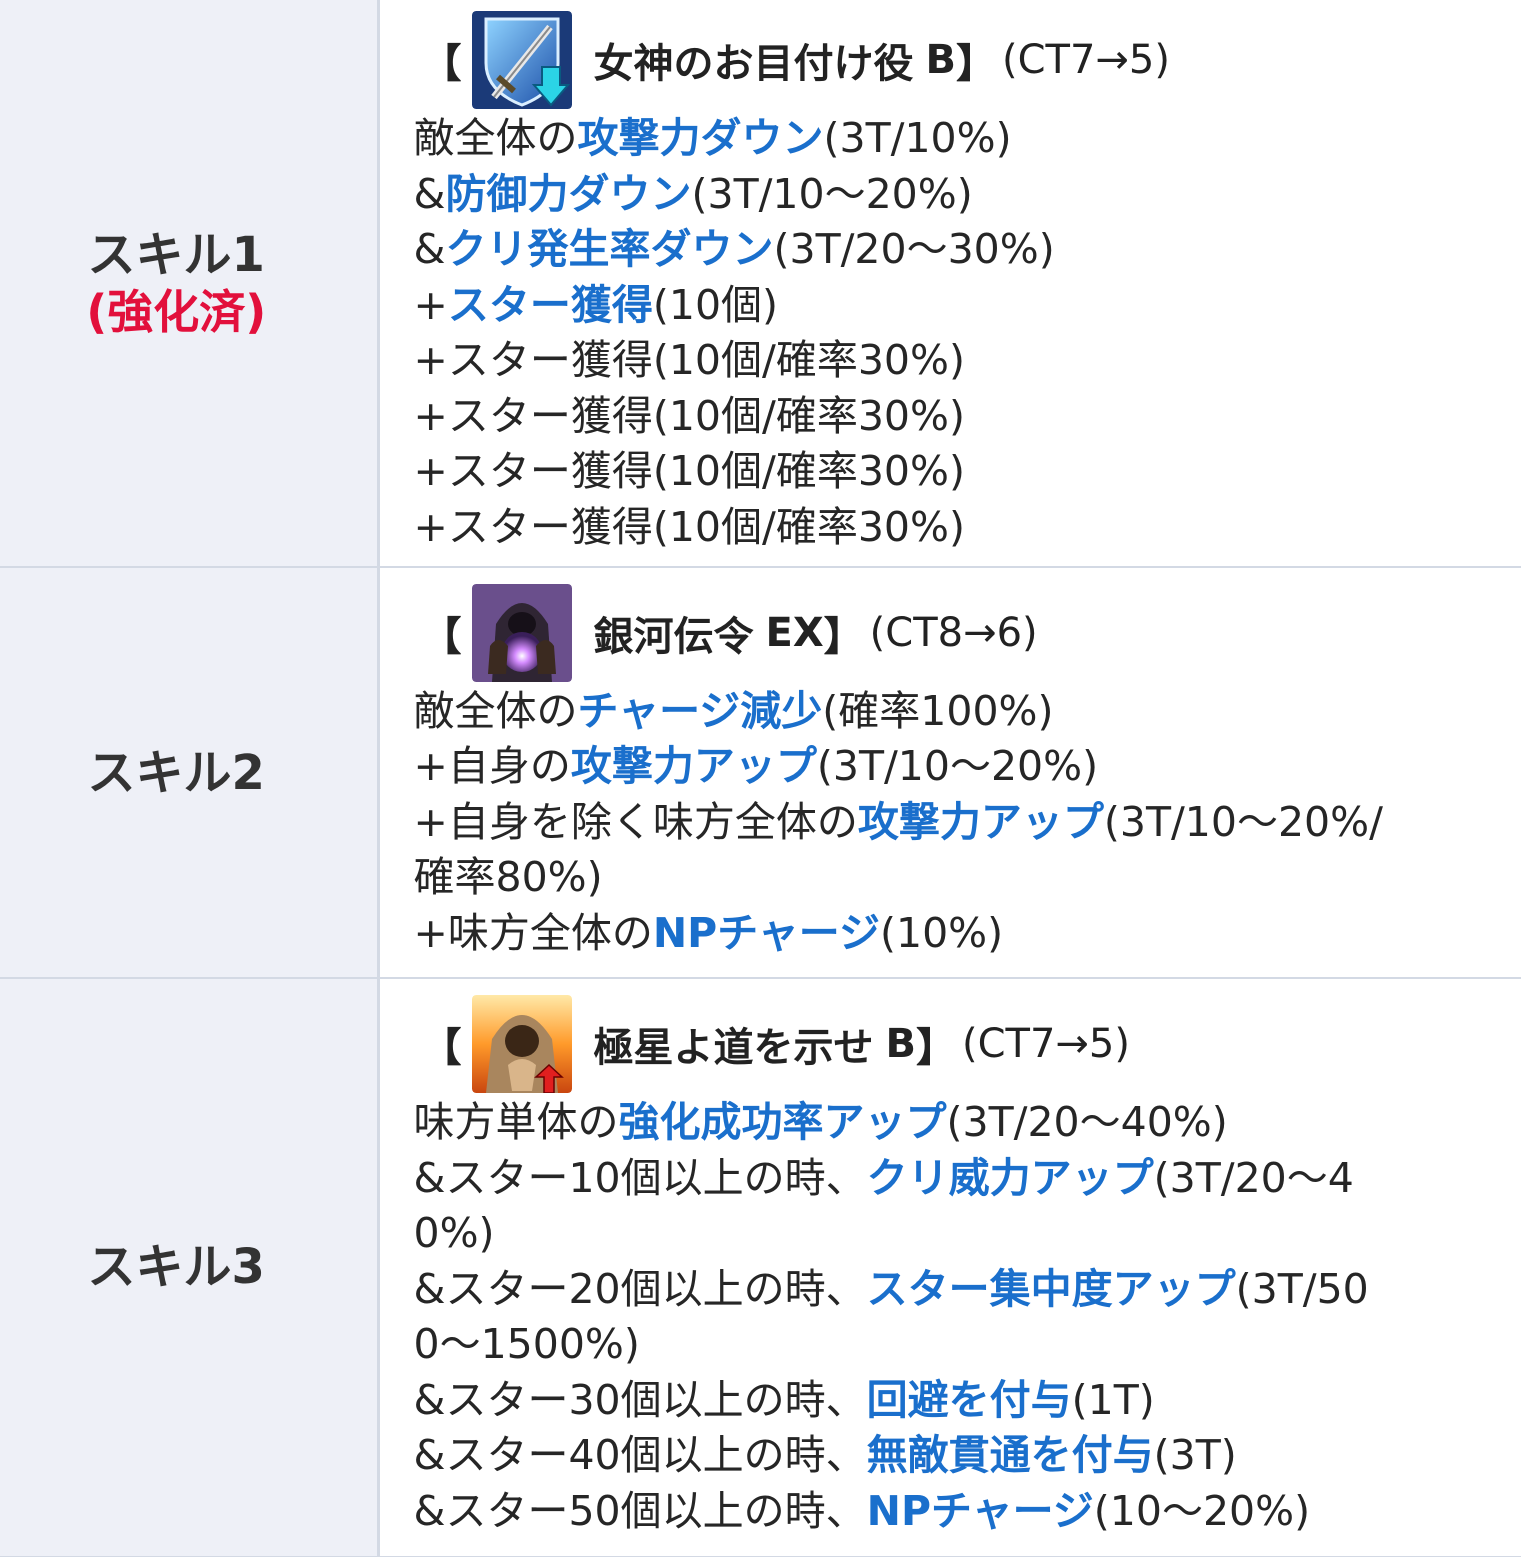  What do you see at coordinates (568, 193) in the screenshot?
I see `effect-keyword: 防御力ダウン` at bounding box center [568, 193].